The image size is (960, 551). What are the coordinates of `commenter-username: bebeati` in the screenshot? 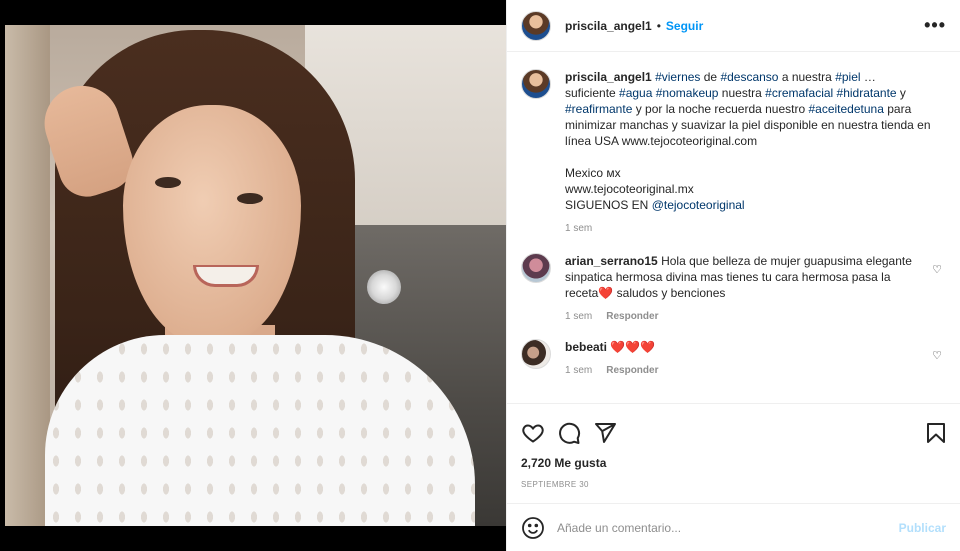 It's located at (586, 347).